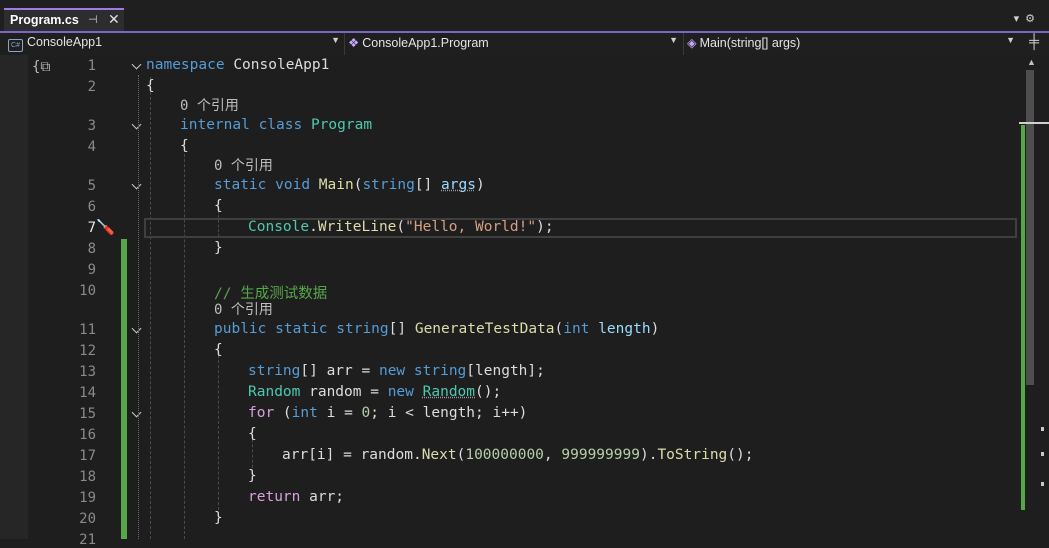 Image resolution: width=1049 pixels, height=548 pixels. I want to click on collapse-for-loop-icon, so click(137, 415).